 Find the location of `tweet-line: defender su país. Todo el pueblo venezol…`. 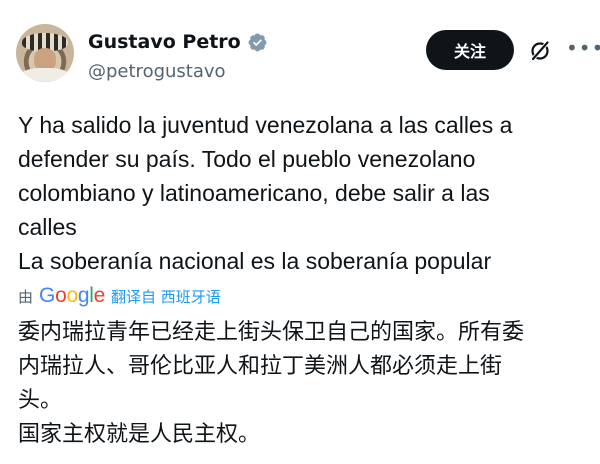

tweet-line: defender su país. Todo el pueblo venezol… is located at coordinates (247, 159).